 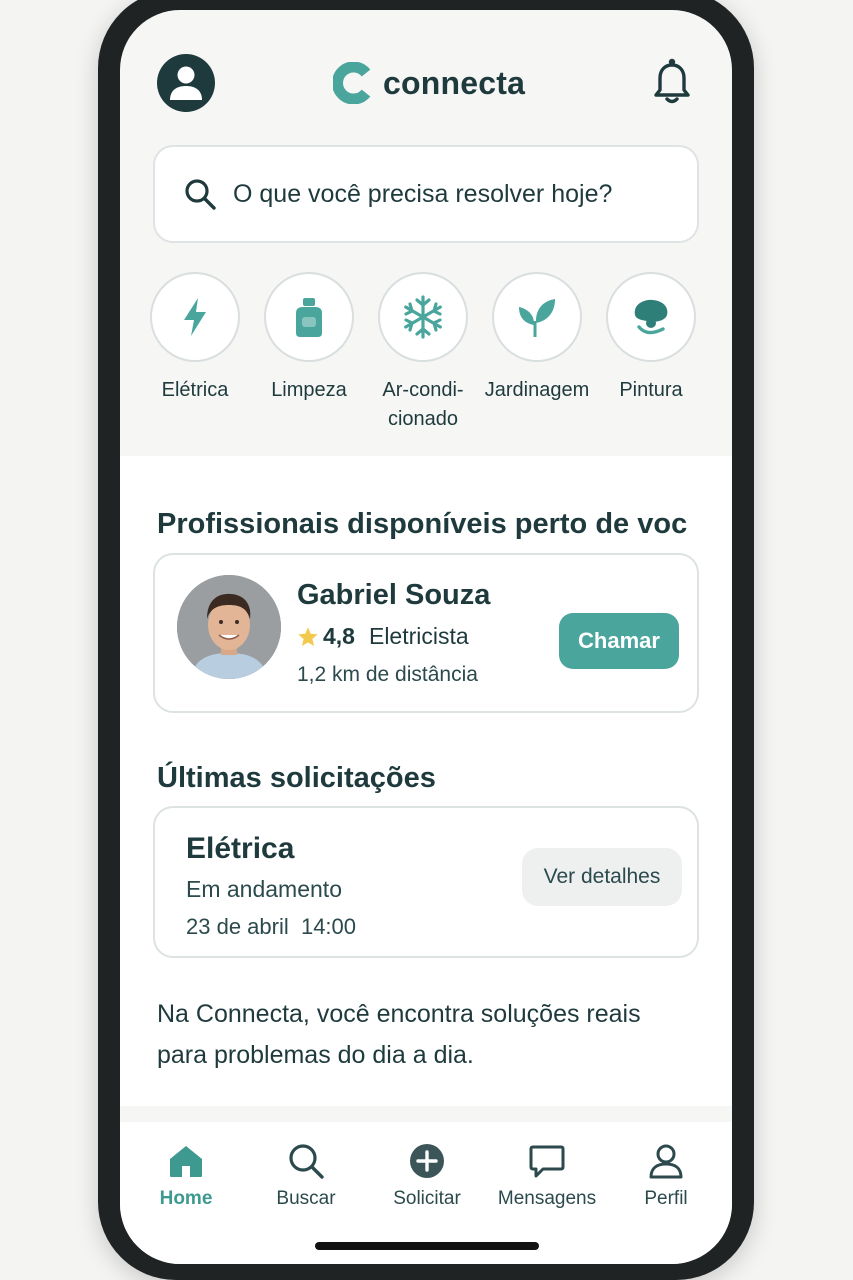 What do you see at coordinates (547, 1161) in the screenshot?
I see `chat-icon` at bounding box center [547, 1161].